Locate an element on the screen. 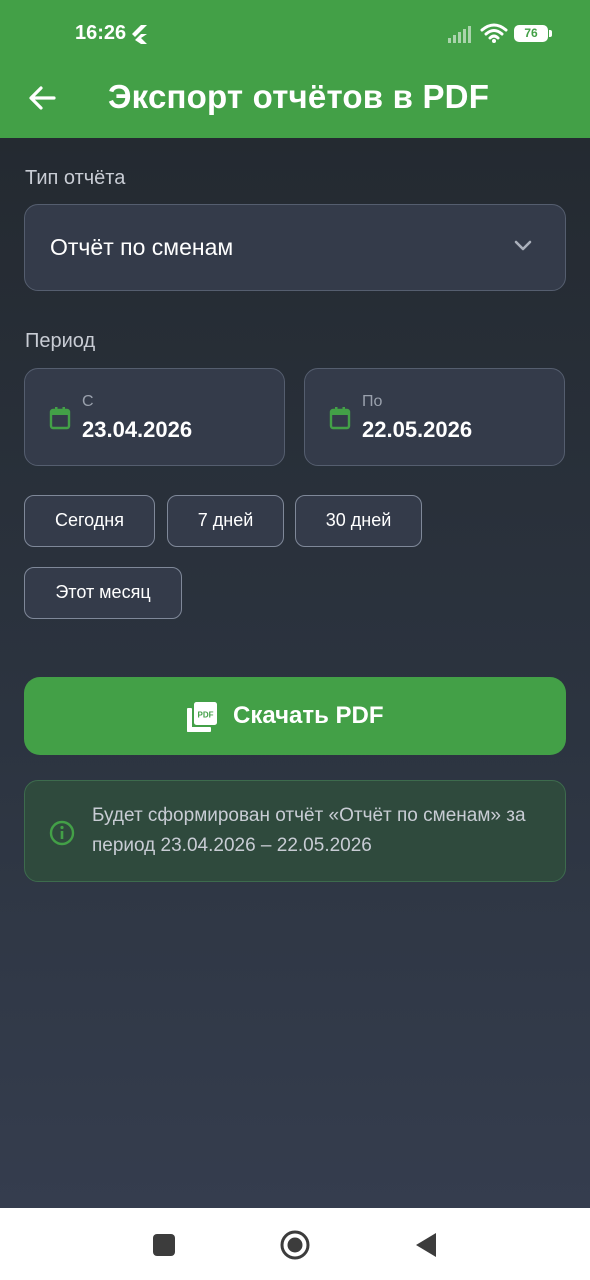 The height and width of the screenshot is (1280, 590). chevron-down-icon is located at coordinates (523, 245).